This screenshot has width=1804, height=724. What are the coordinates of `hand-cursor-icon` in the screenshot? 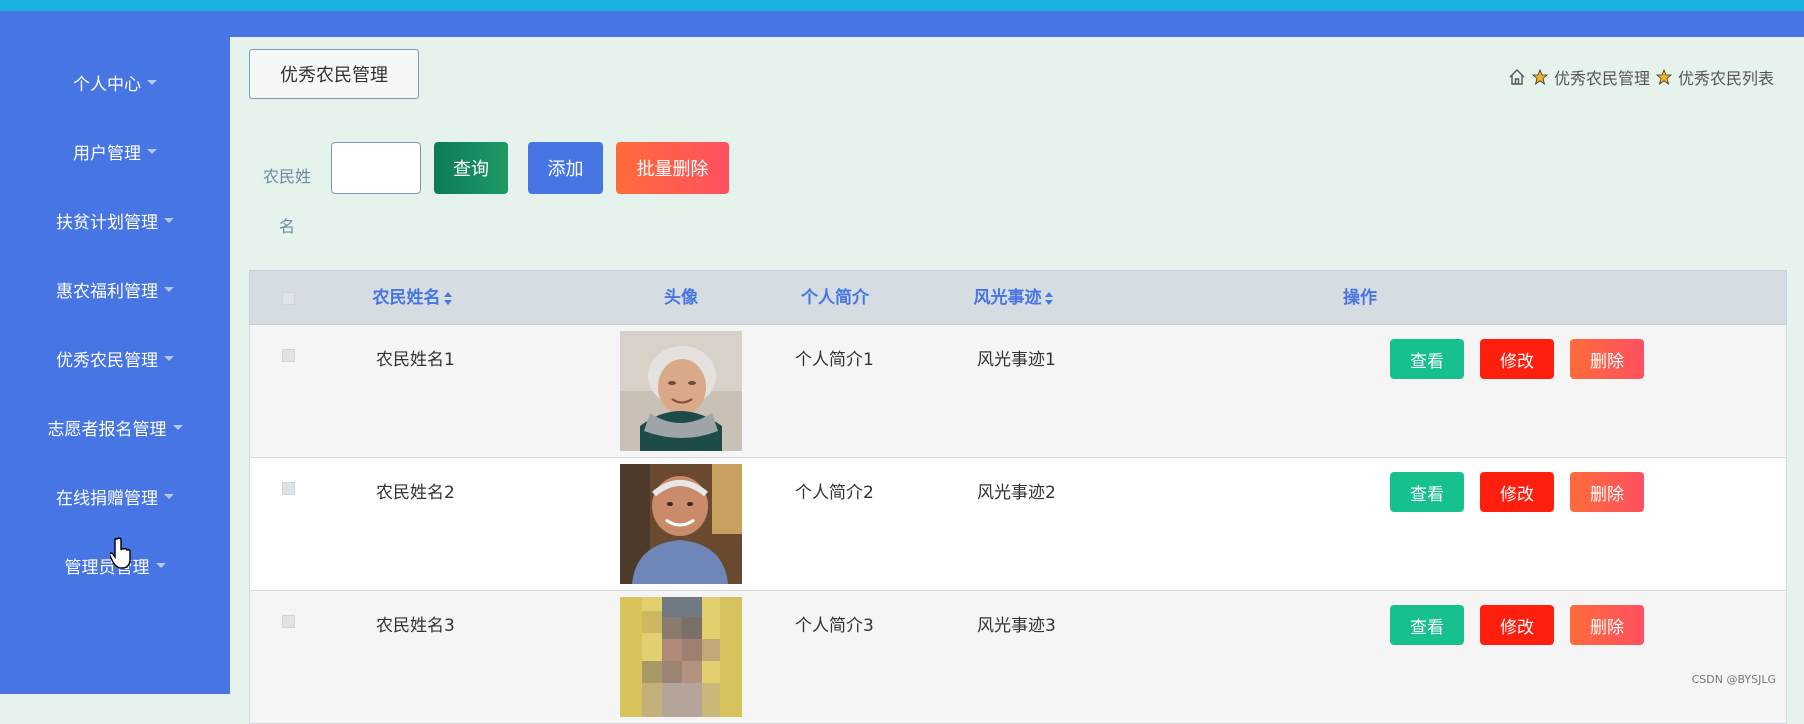 It's located at (120, 553).